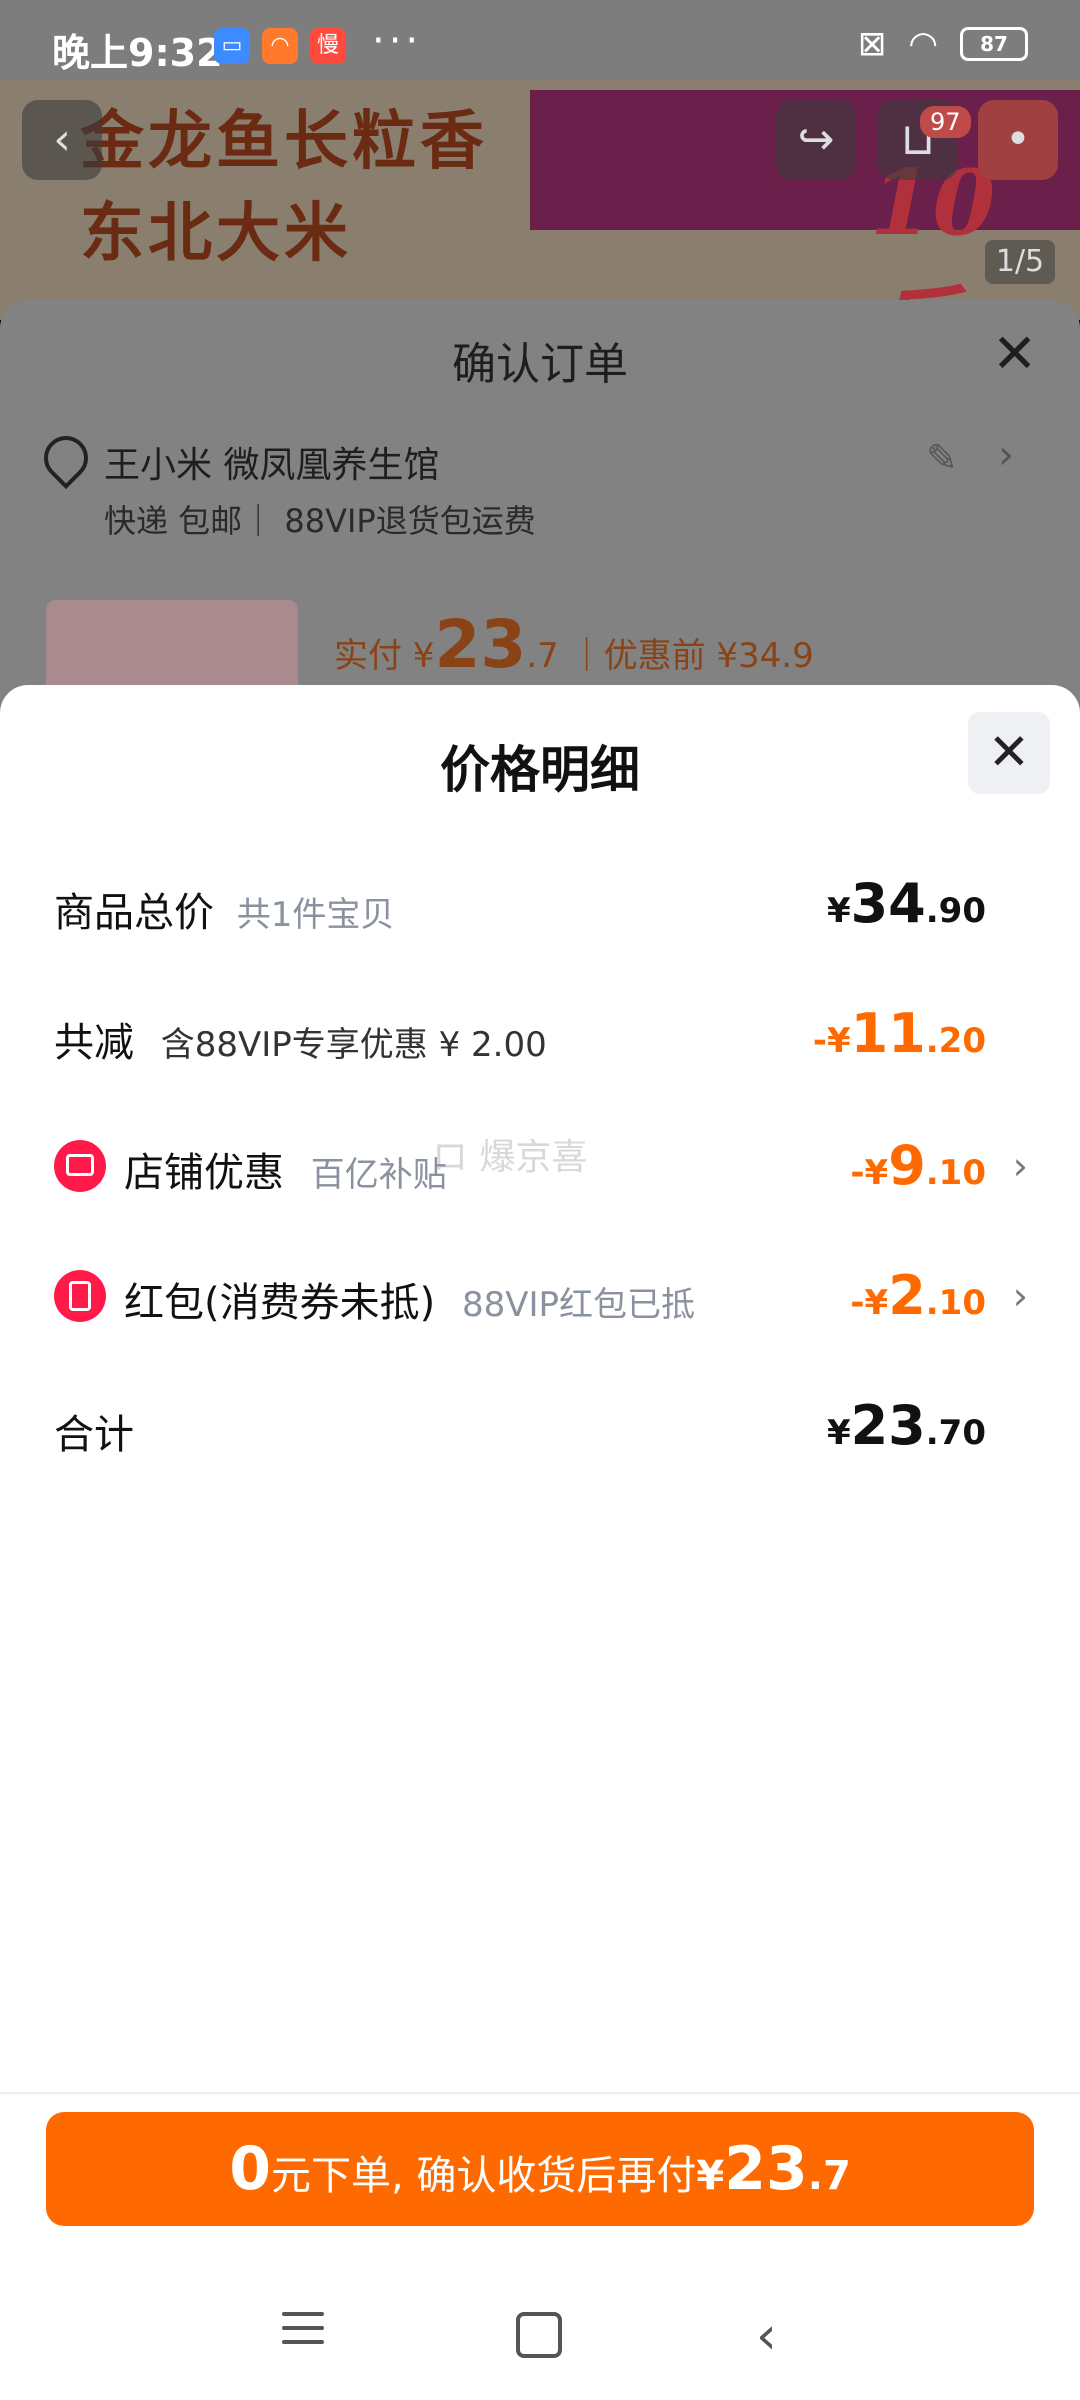 Image resolution: width=1080 pixels, height=2400 pixels. Describe the element at coordinates (1020, 262) in the screenshot. I see `image-pager: 1/5` at that location.